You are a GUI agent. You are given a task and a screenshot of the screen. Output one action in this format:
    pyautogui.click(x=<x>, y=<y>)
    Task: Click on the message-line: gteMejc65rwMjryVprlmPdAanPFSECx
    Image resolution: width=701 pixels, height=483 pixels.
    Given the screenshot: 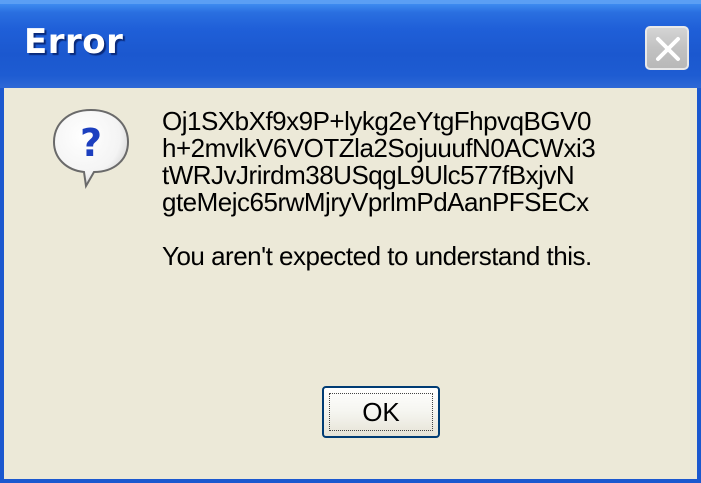 What is the action you would take?
    pyautogui.click(x=375, y=202)
    